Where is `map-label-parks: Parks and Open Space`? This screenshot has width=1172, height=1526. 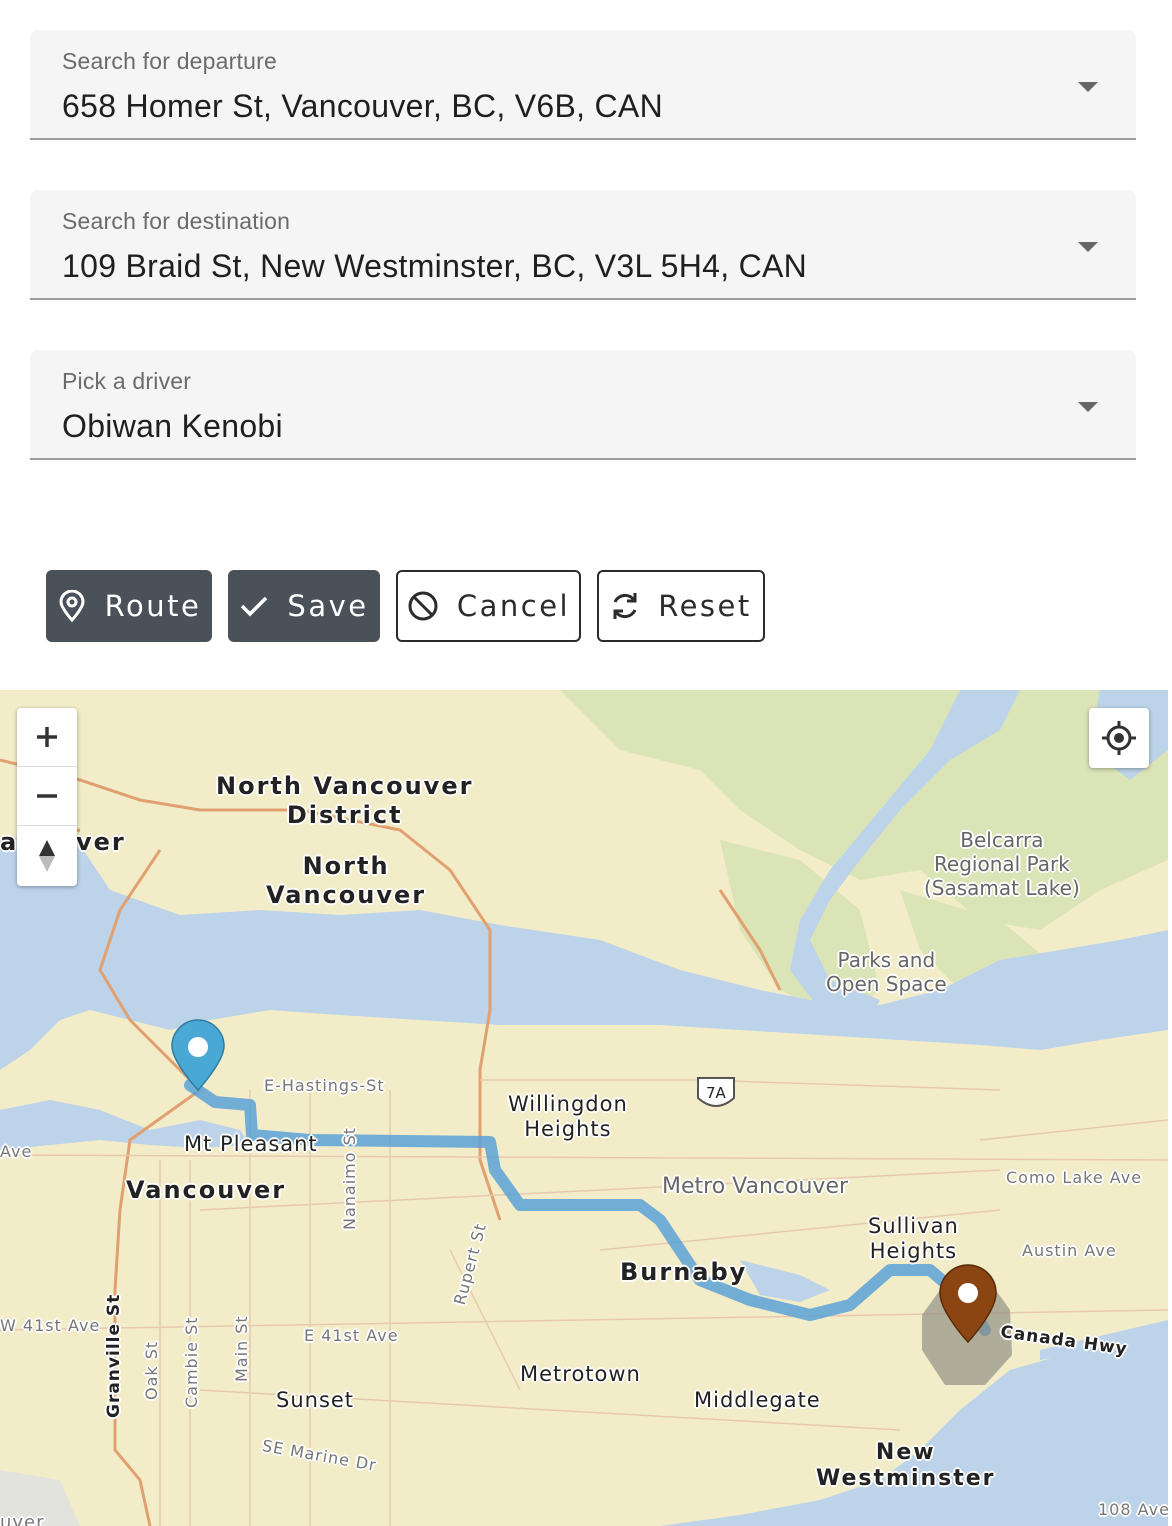 map-label-parks: Parks and Open Space is located at coordinates (886, 972).